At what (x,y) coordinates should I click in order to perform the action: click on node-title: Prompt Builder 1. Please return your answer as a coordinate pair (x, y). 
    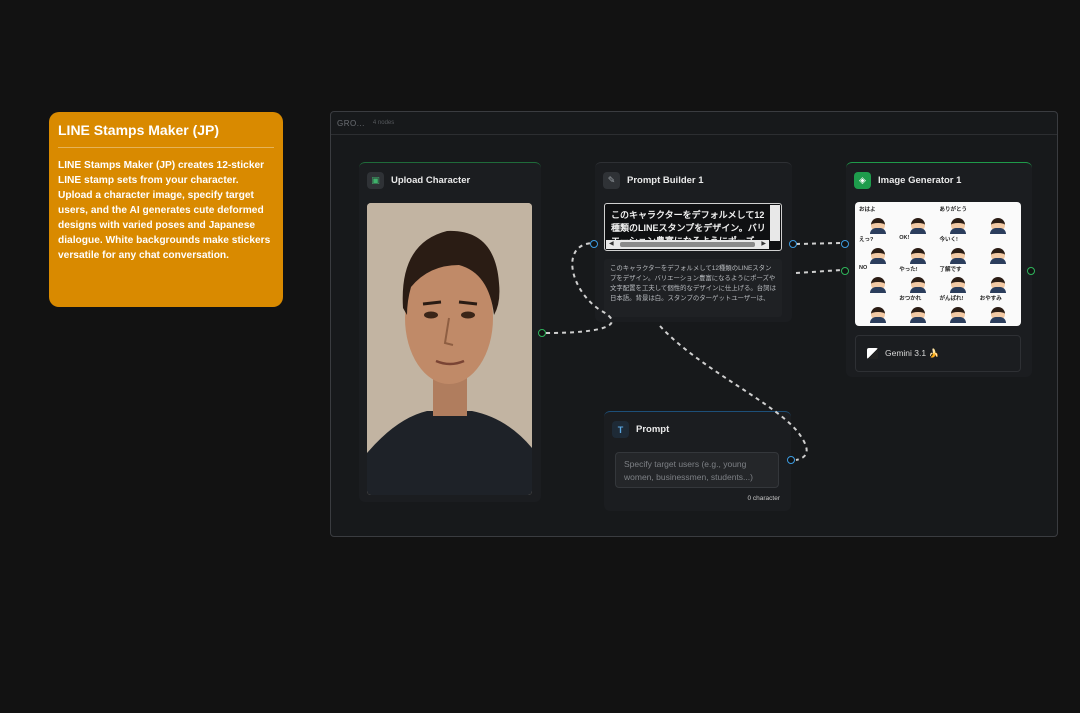
    Looking at the image, I should click on (665, 180).